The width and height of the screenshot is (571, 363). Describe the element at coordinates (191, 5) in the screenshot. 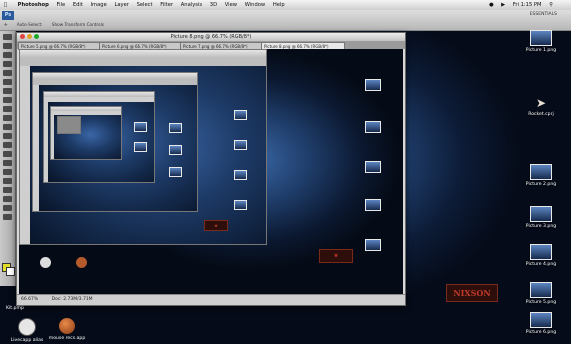

I see `menu-analysis: Analysis` at that location.